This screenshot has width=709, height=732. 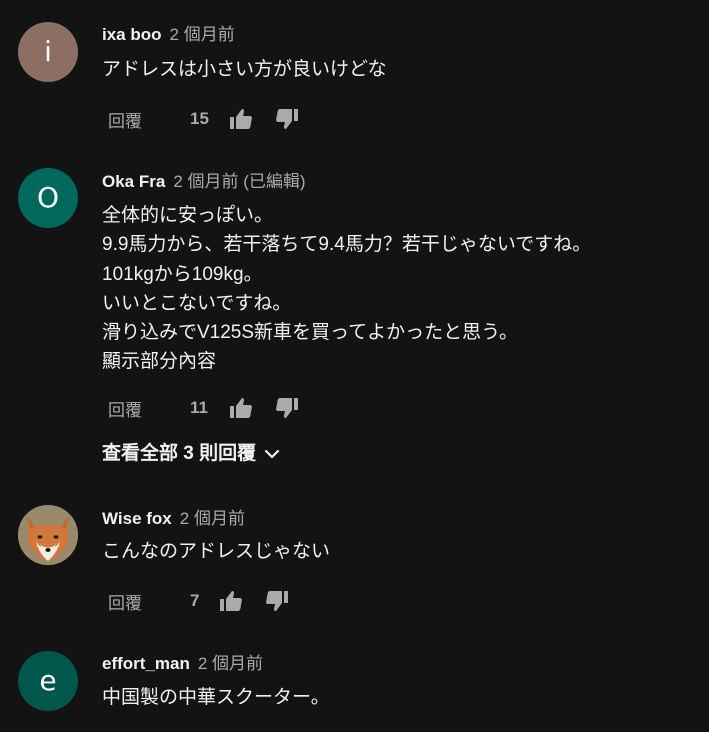 I want to click on comment-line: 滑り込みでV125S新車を買ってよかったと思う。, so click(x=310, y=333).